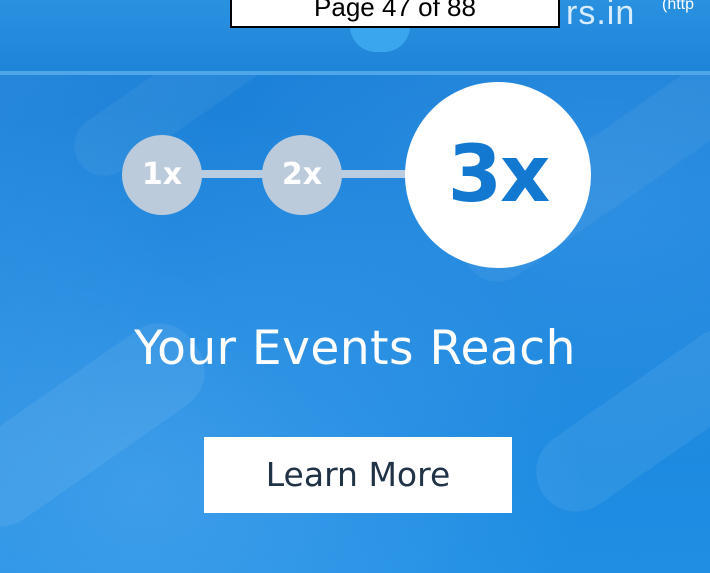 This screenshot has height=573, width=710. What do you see at coordinates (162, 175) in the screenshot?
I see `step-1x: 1x` at bounding box center [162, 175].